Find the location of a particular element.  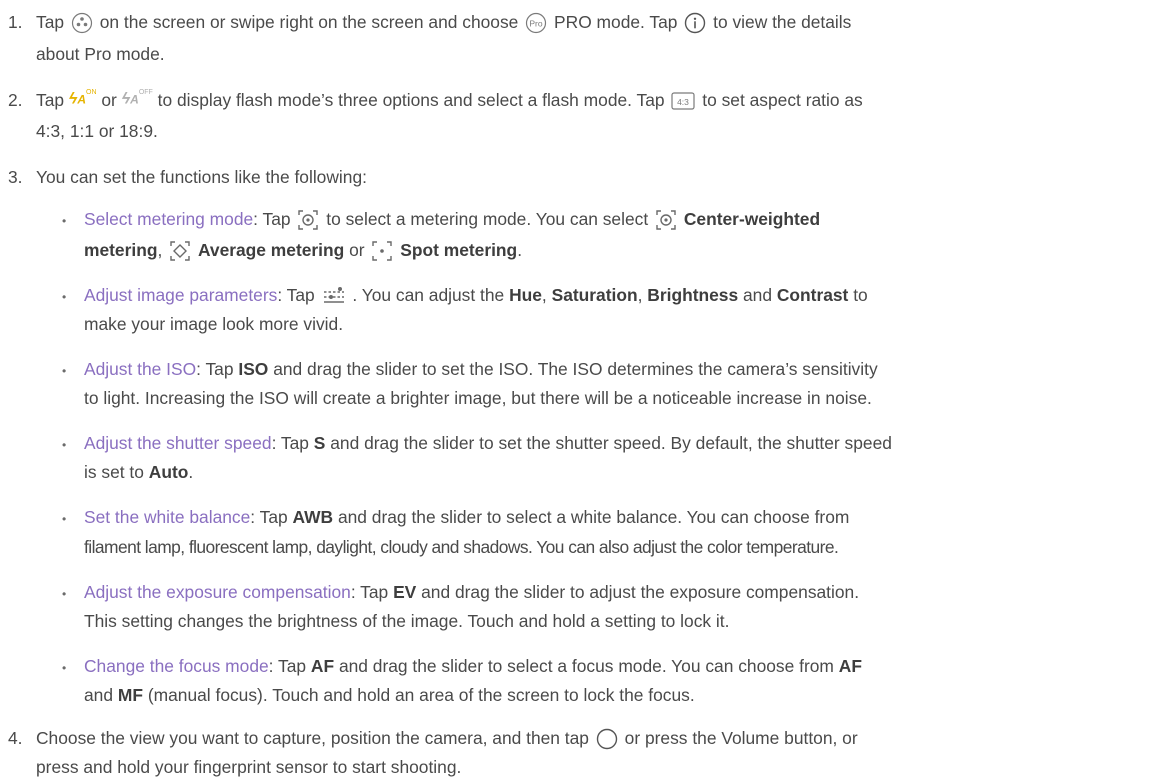

step-1-text-d: to view the details is located at coordinates (782, 22).